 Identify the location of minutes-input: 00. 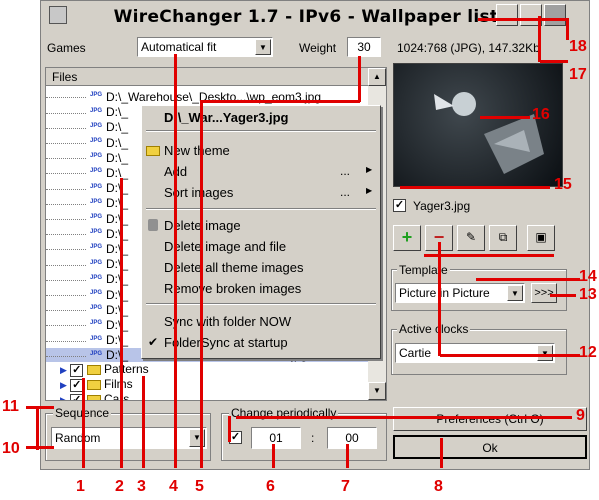
(352, 438).